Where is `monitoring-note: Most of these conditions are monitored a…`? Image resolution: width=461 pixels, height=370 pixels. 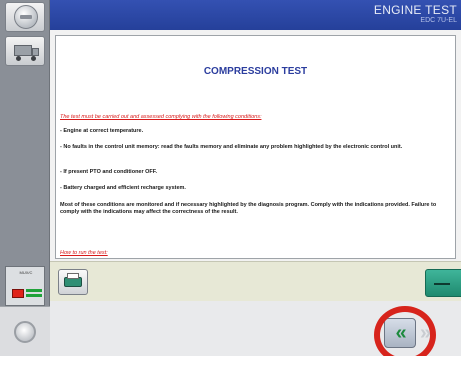
monitoring-note: Most of these conditions are monitored a… is located at coordinates (248, 208).